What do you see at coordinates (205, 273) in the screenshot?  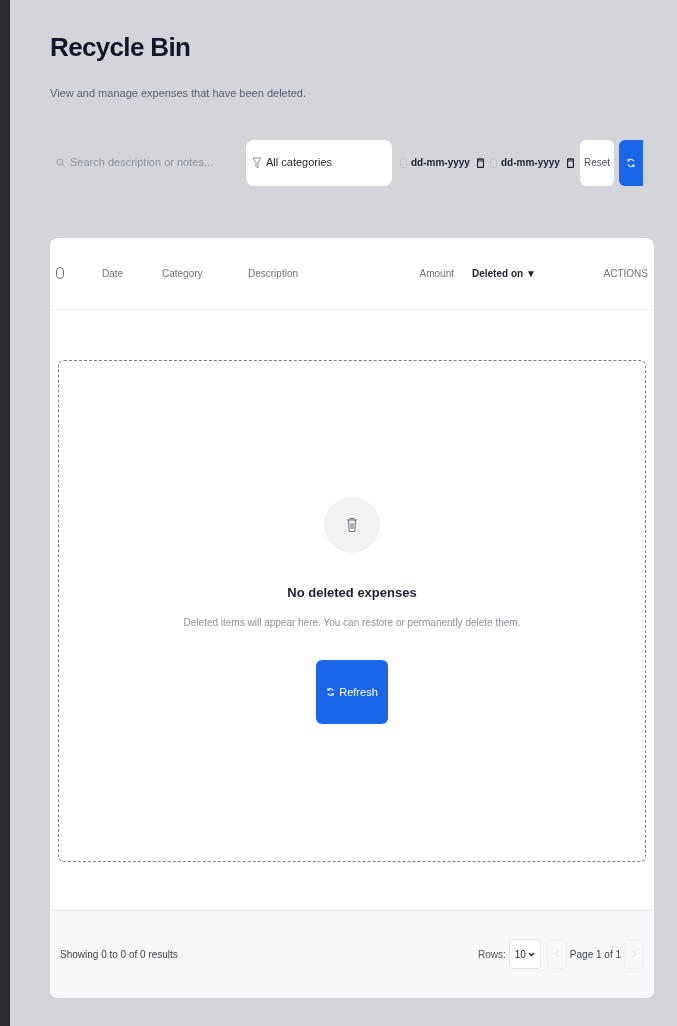 I see `column-header: Category` at bounding box center [205, 273].